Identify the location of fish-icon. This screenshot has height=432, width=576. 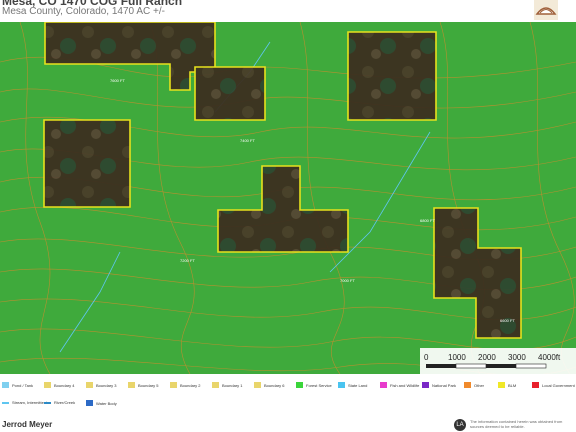
(383, 385).